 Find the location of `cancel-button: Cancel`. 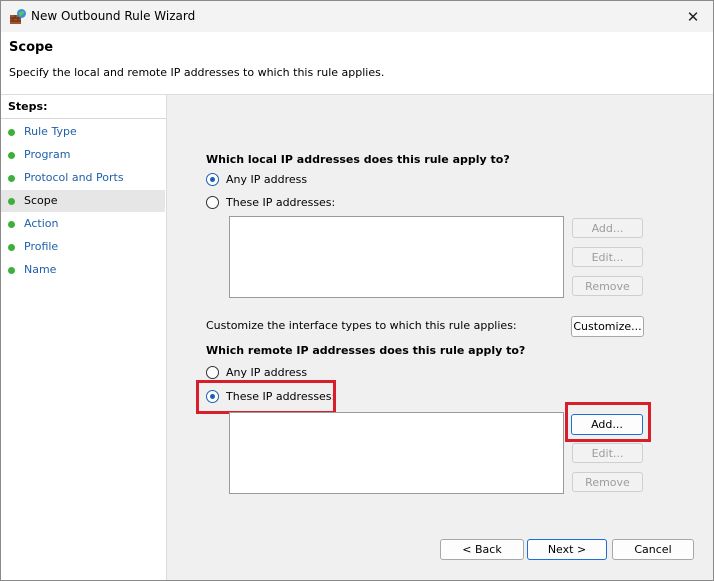

cancel-button: Cancel is located at coordinates (653, 549).